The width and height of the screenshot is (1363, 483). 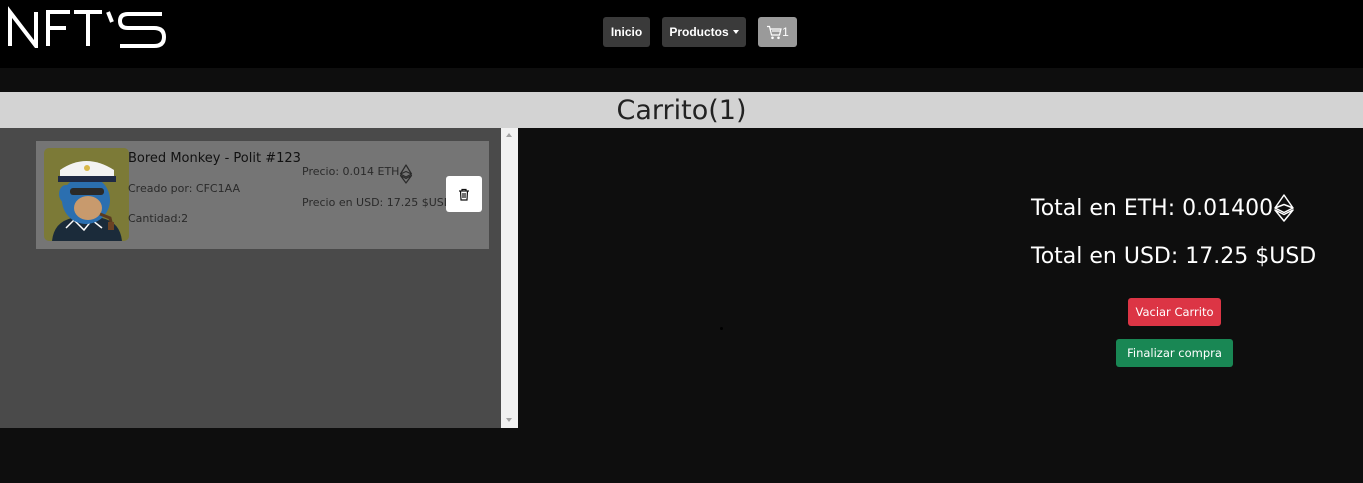 I want to click on page-title-bar: Carrito(1), so click(x=681, y=110).